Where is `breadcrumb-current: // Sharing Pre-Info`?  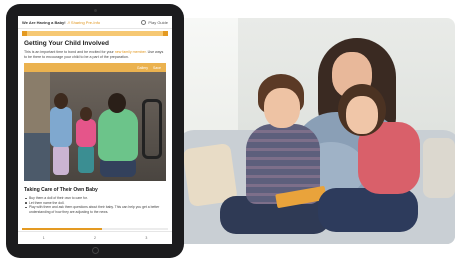
breadcrumb-current: // Sharing Pre-Info is located at coordinates (84, 22).